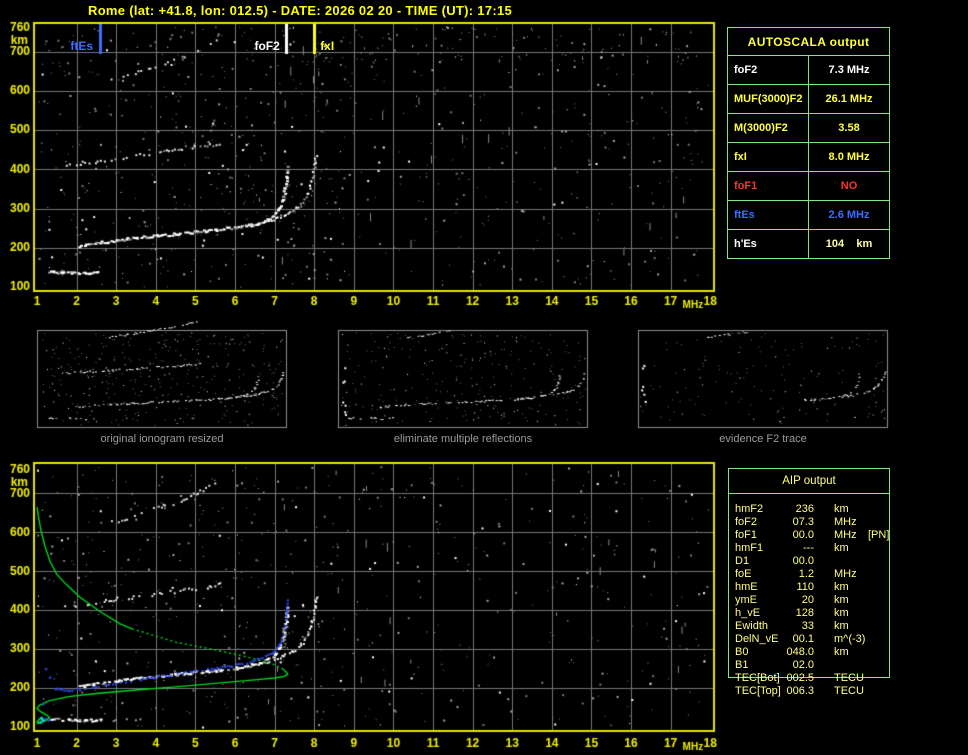 The width and height of the screenshot is (968, 755). I want to click on aip-row: B1 02.0, so click(811, 665).